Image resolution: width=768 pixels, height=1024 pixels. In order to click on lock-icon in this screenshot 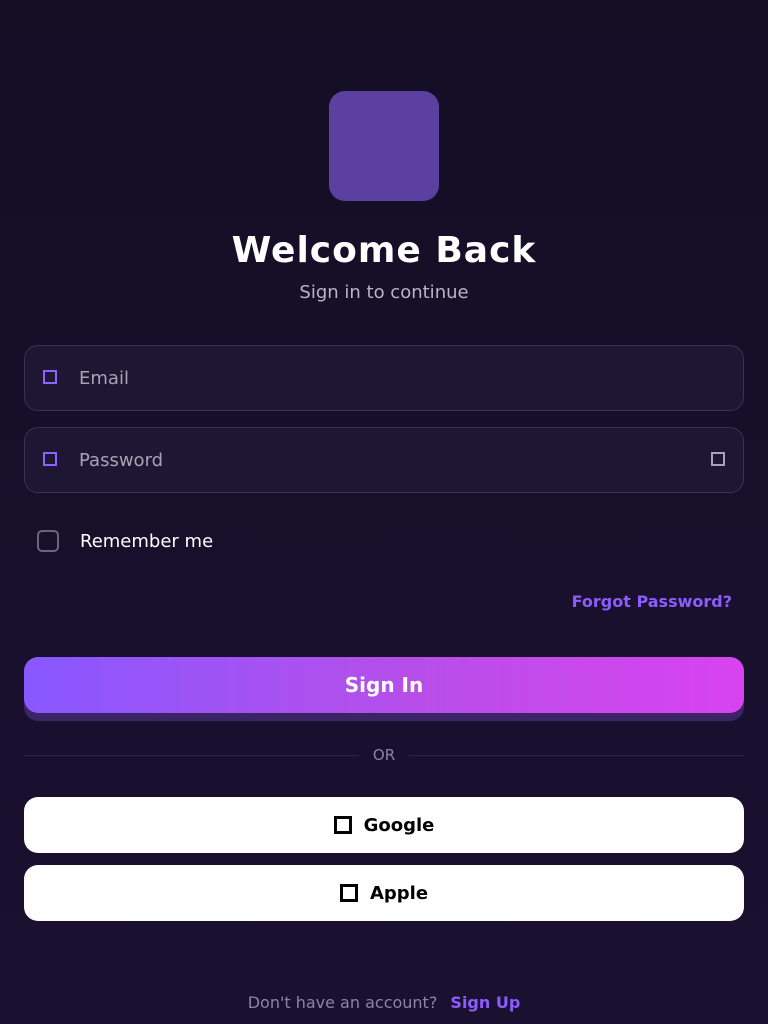, I will do `click(50, 459)`.